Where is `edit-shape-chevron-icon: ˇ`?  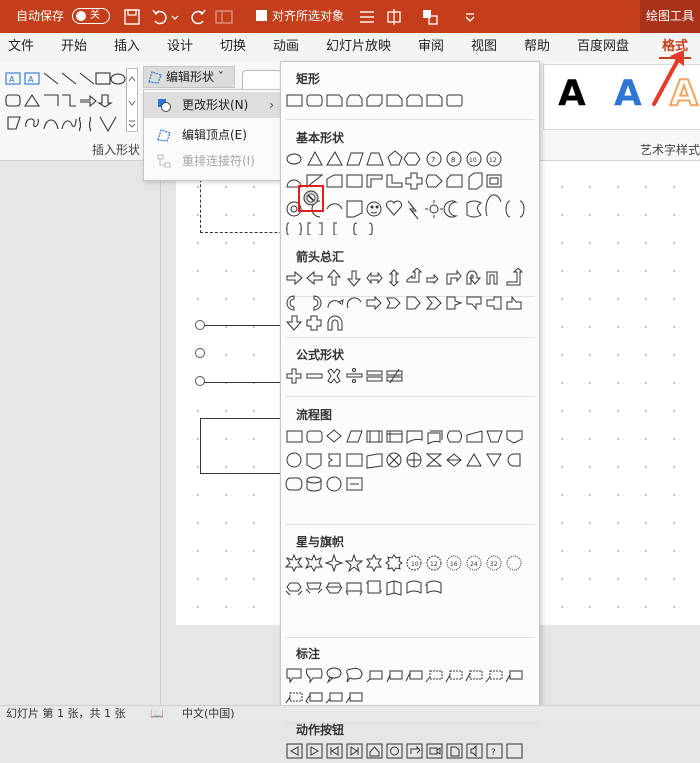
edit-shape-chevron-icon: ˇ is located at coordinates (219, 77).